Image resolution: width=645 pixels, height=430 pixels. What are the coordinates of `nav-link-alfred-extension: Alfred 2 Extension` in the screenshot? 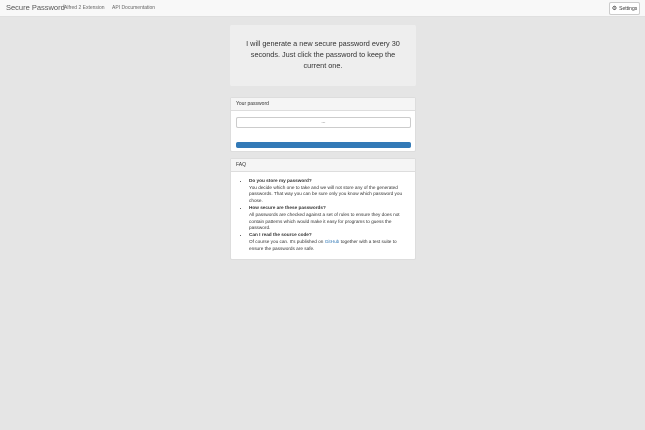 It's located at (84, 8).